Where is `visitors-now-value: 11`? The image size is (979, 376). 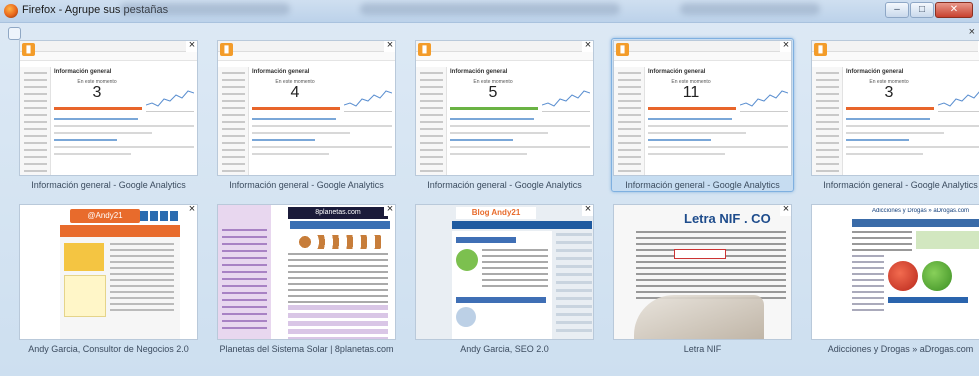 visitors-now-value: 11 is located at coordinates (691, 92).